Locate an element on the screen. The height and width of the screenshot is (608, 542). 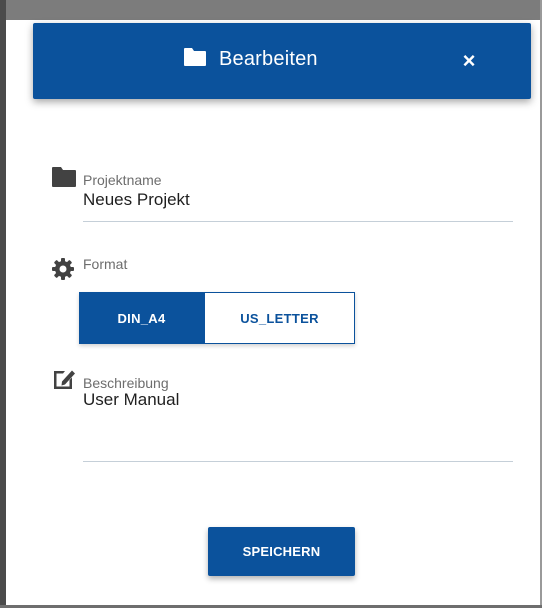
format-toggle-group: DIN_A4 US_LETTER is located at coordinates (217, 318).